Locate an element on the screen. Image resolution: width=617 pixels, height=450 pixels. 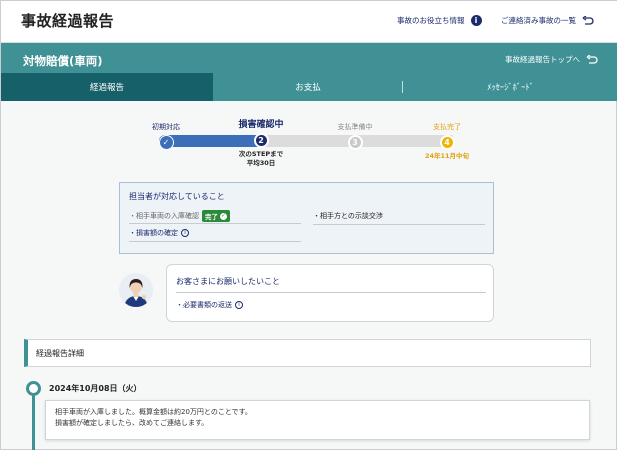
request-return-documents: ・必要書類の返送 i is located at coordinates (209, 305).